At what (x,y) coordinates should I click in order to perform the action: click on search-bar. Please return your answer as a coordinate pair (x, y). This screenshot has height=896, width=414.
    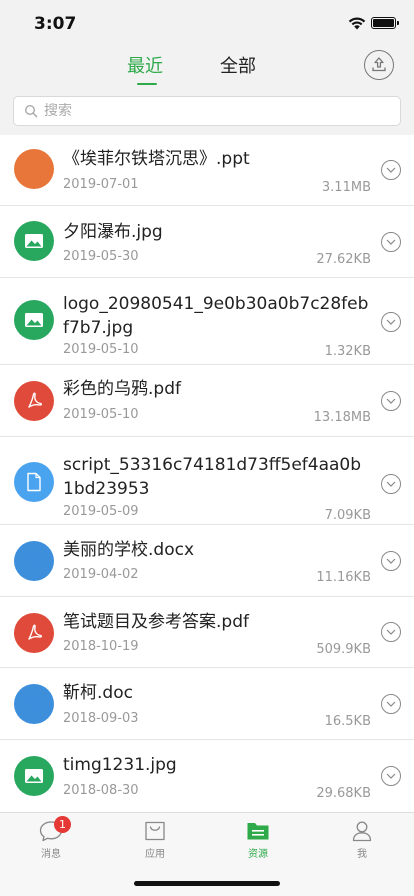
    Looking at the image, I should click on (207, 111).